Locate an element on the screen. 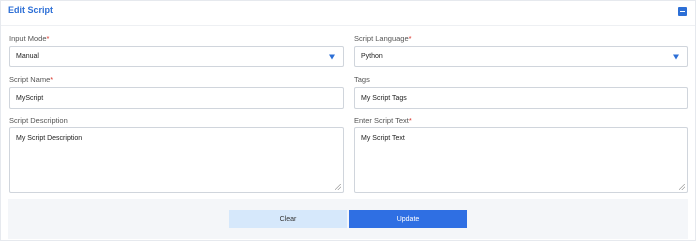 Image resolution: width=696 pixels, height=241 pixels. tags-label: Tags is located at coordinates (362, 79).